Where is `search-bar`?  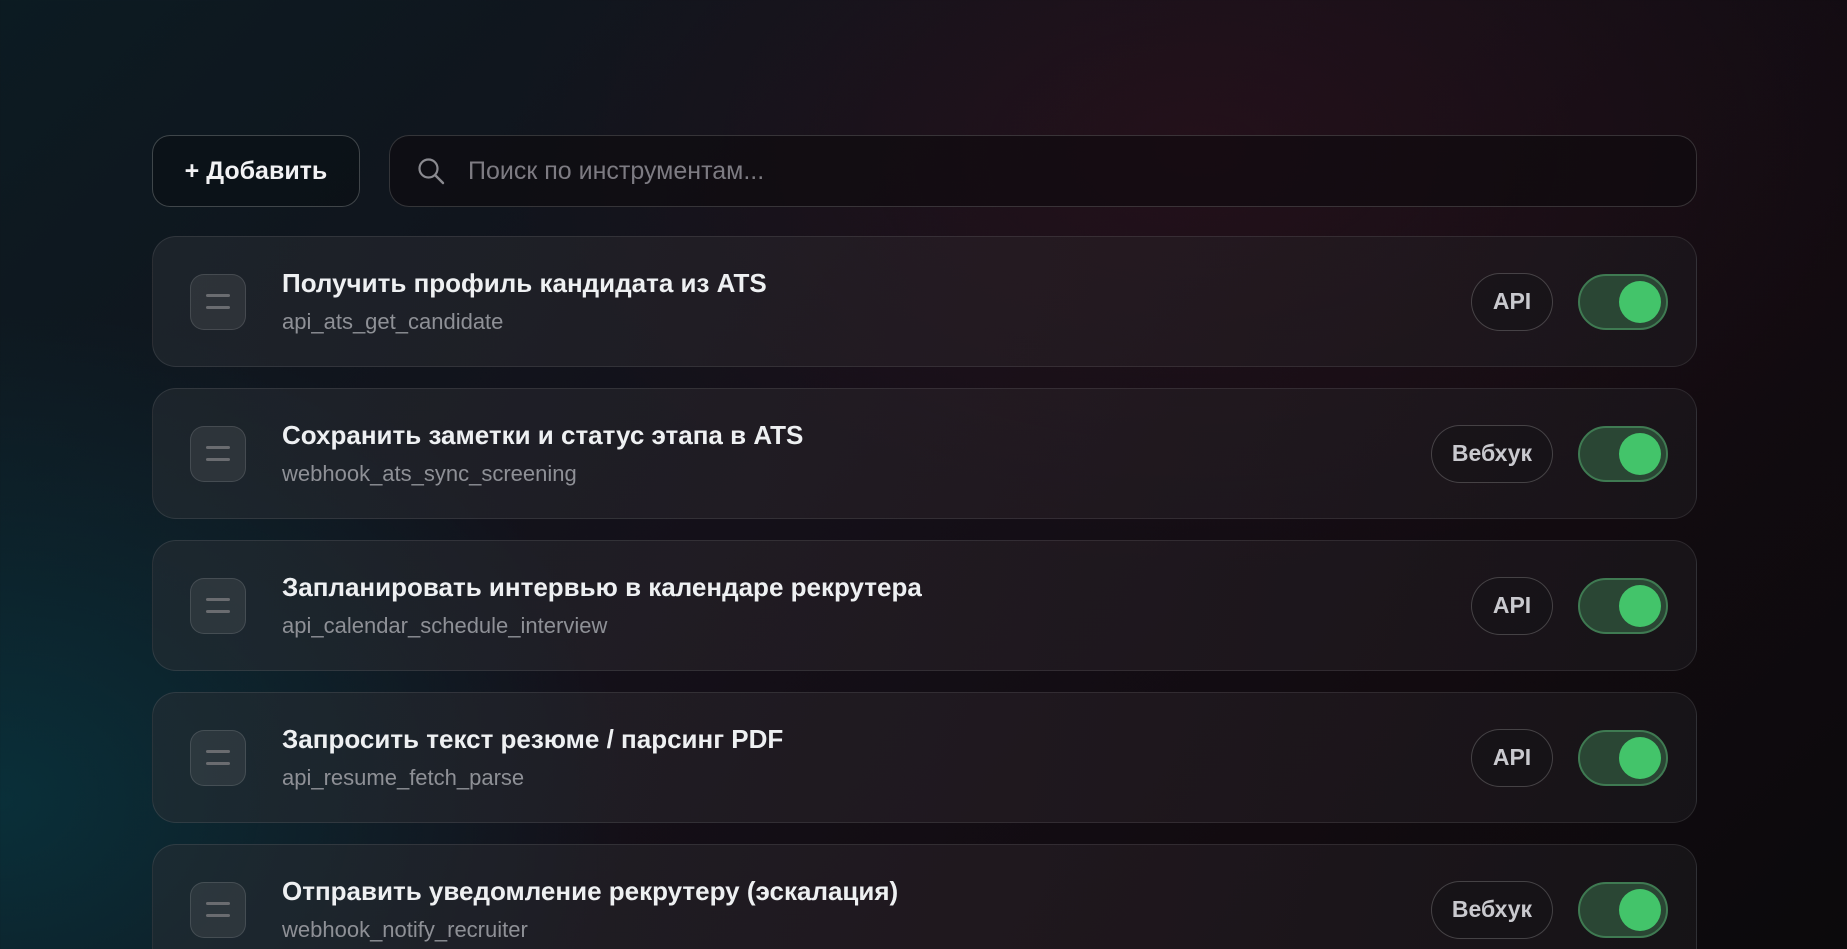 search-bar is located at coordinates (1043, 171).